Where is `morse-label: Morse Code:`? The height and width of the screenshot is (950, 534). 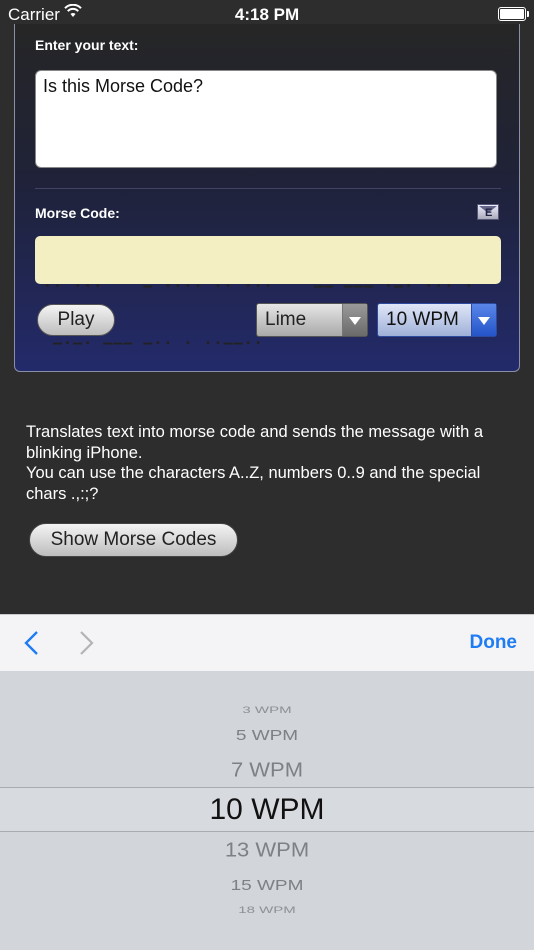
morse-label: Morse Code: is located at coordinates (77, 213).